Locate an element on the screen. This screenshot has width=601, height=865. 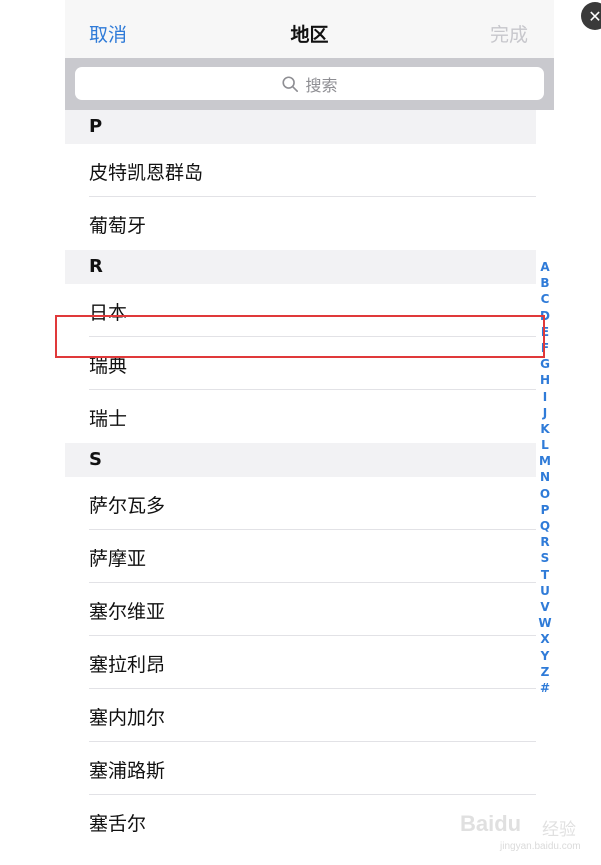
close-button: ✕ is located at coordinates (591, 16).